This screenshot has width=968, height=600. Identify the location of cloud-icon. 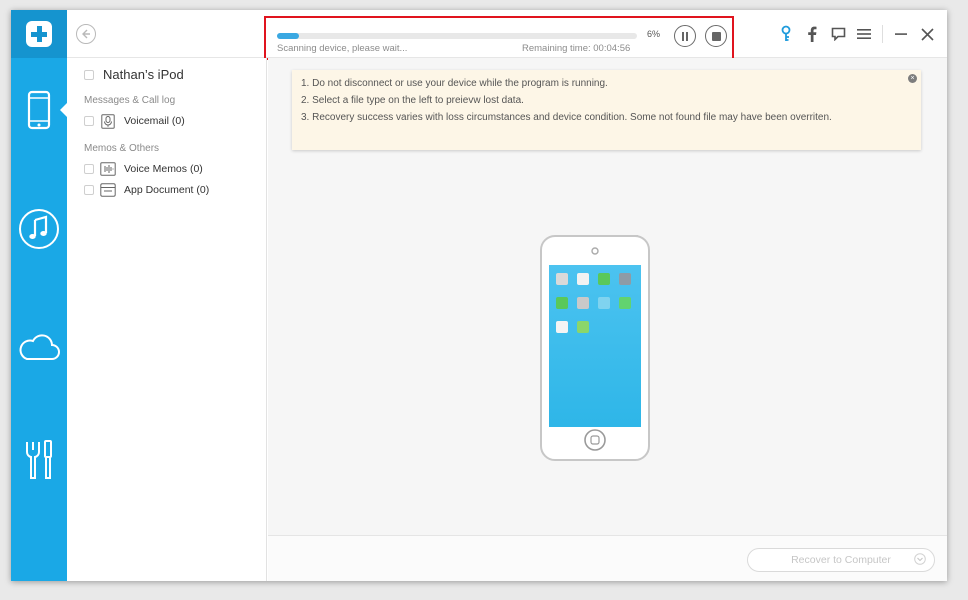
(39, 347).